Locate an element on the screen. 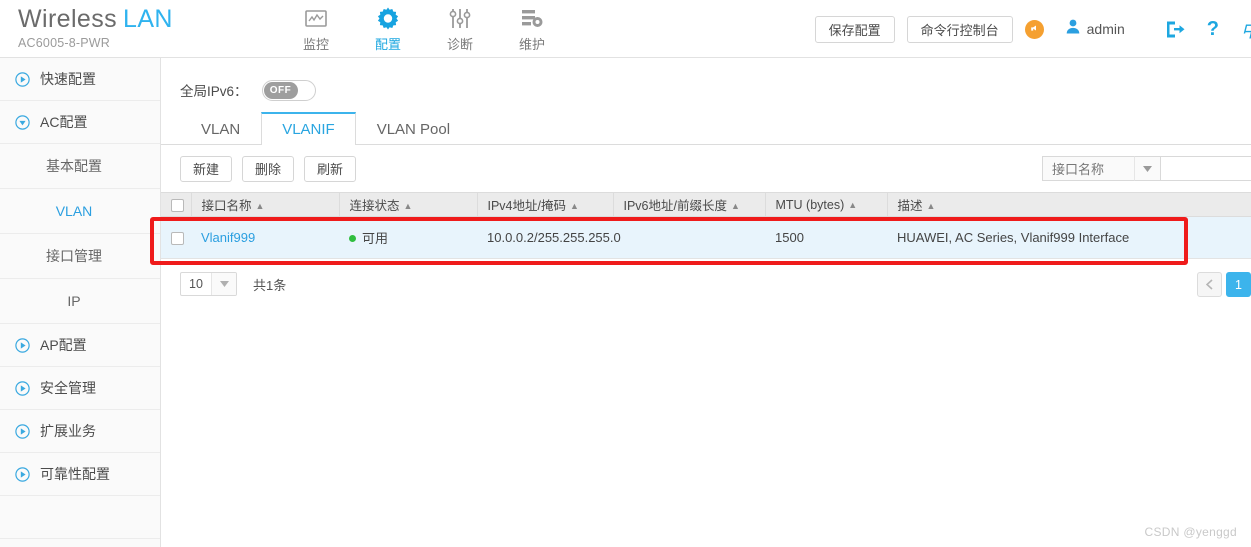 The image size is (1251, 547). column-label-interface-name: 接口名称 is located at coordinates (226, 206).